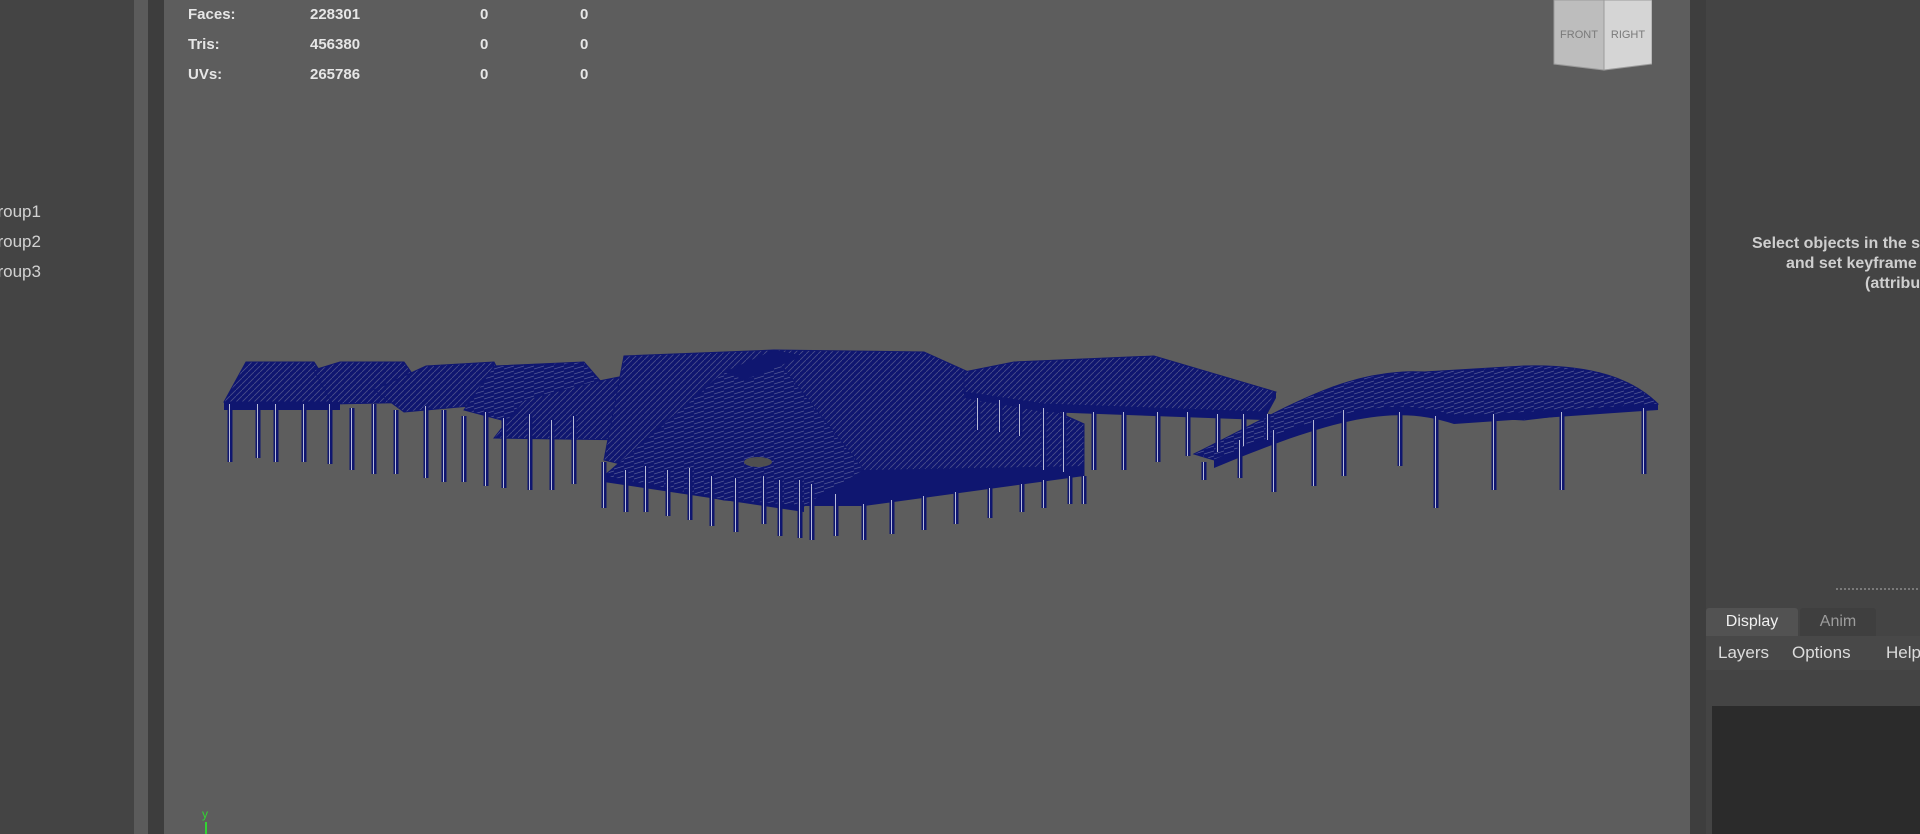 The width and height of the screenshot is (1920, 834). I want to click on view-cube: FRONT RIGHT, so click(1602, 39).